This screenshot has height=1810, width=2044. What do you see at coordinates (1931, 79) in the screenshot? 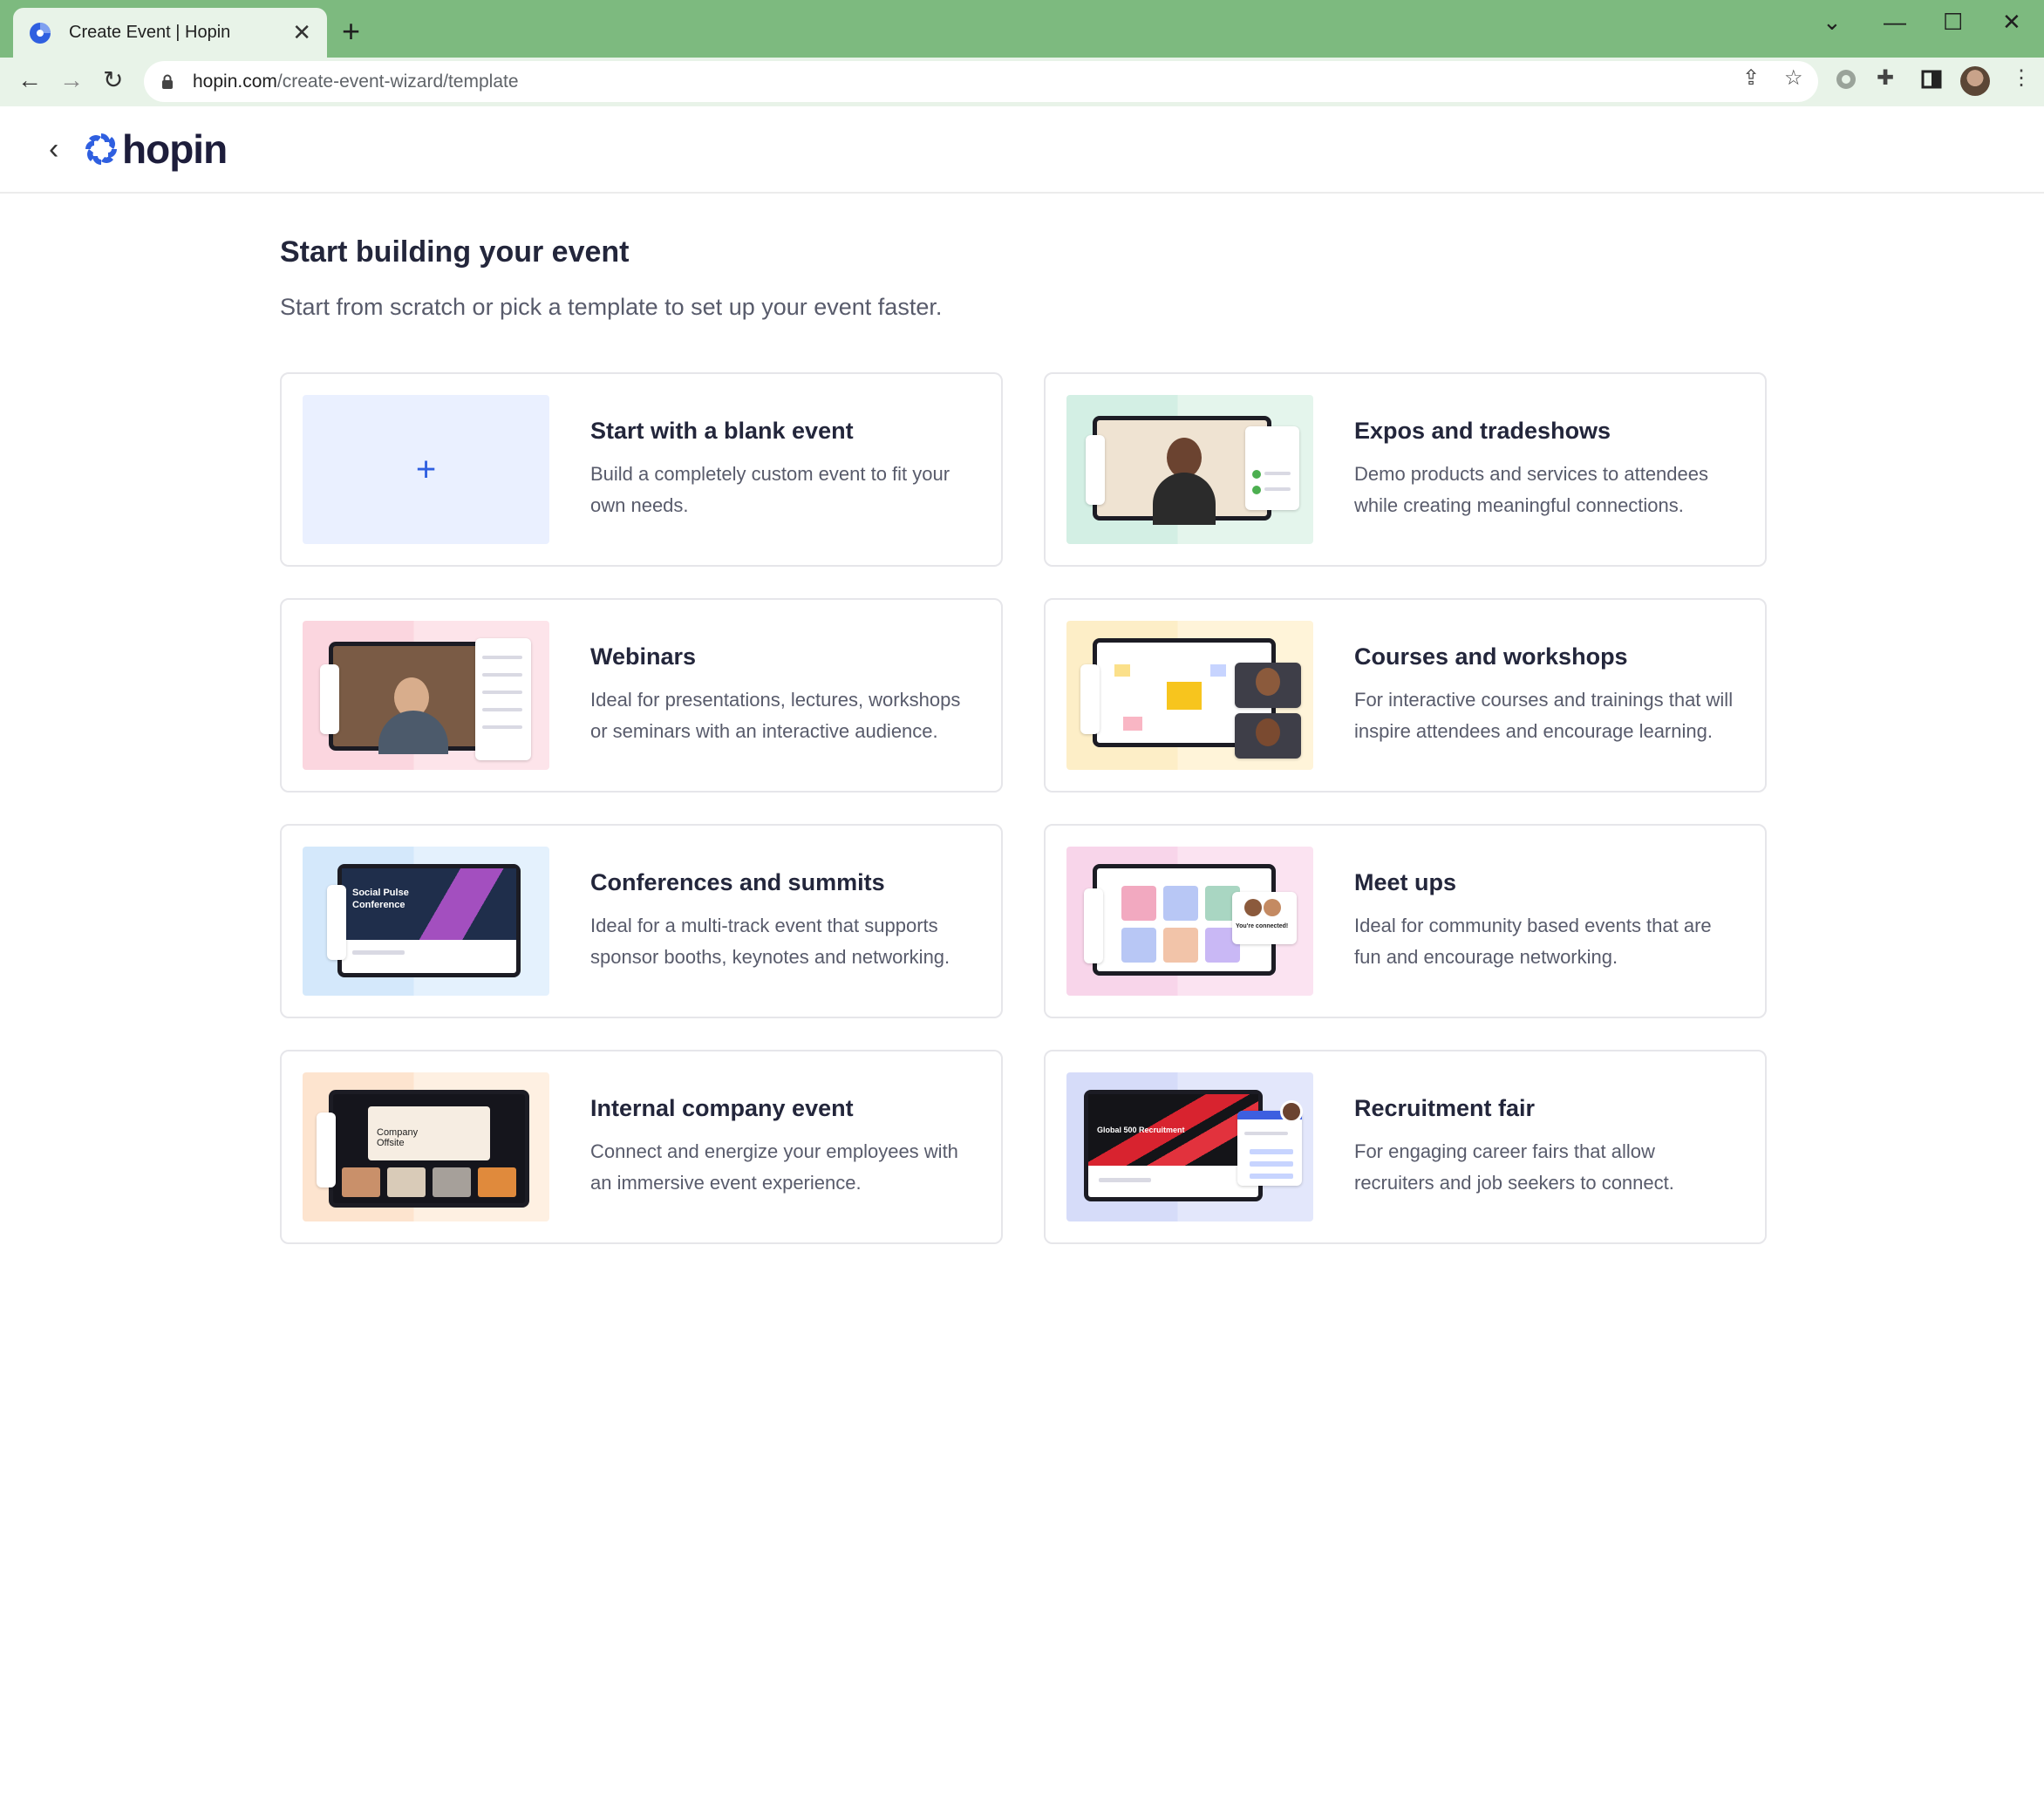
I see `side-panel-icon` at bounding box center [1931, 79].